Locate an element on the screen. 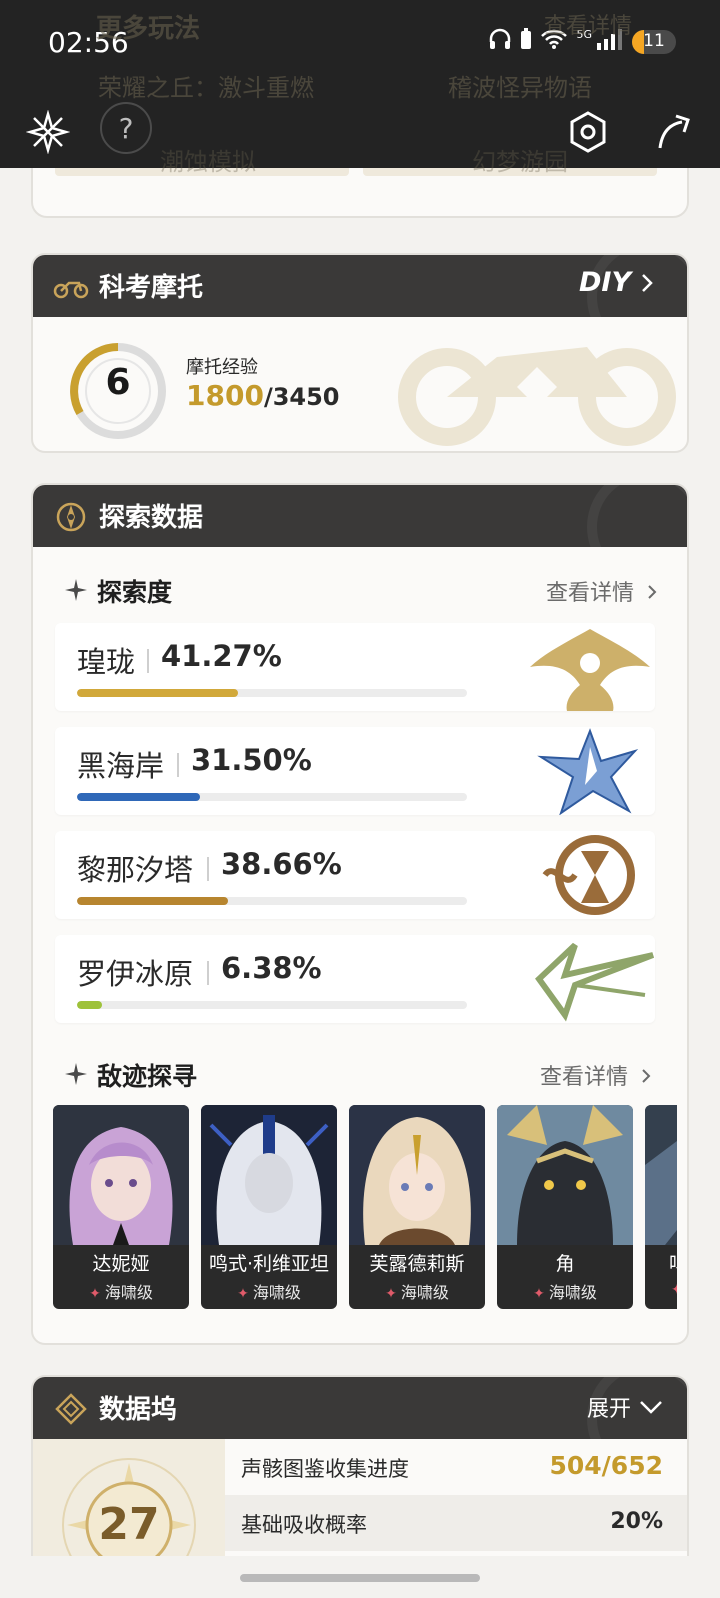 The width and height of the screenshot is (720, 1598). region-name: 黎那汐塔 is located at coordinates (135, 870).